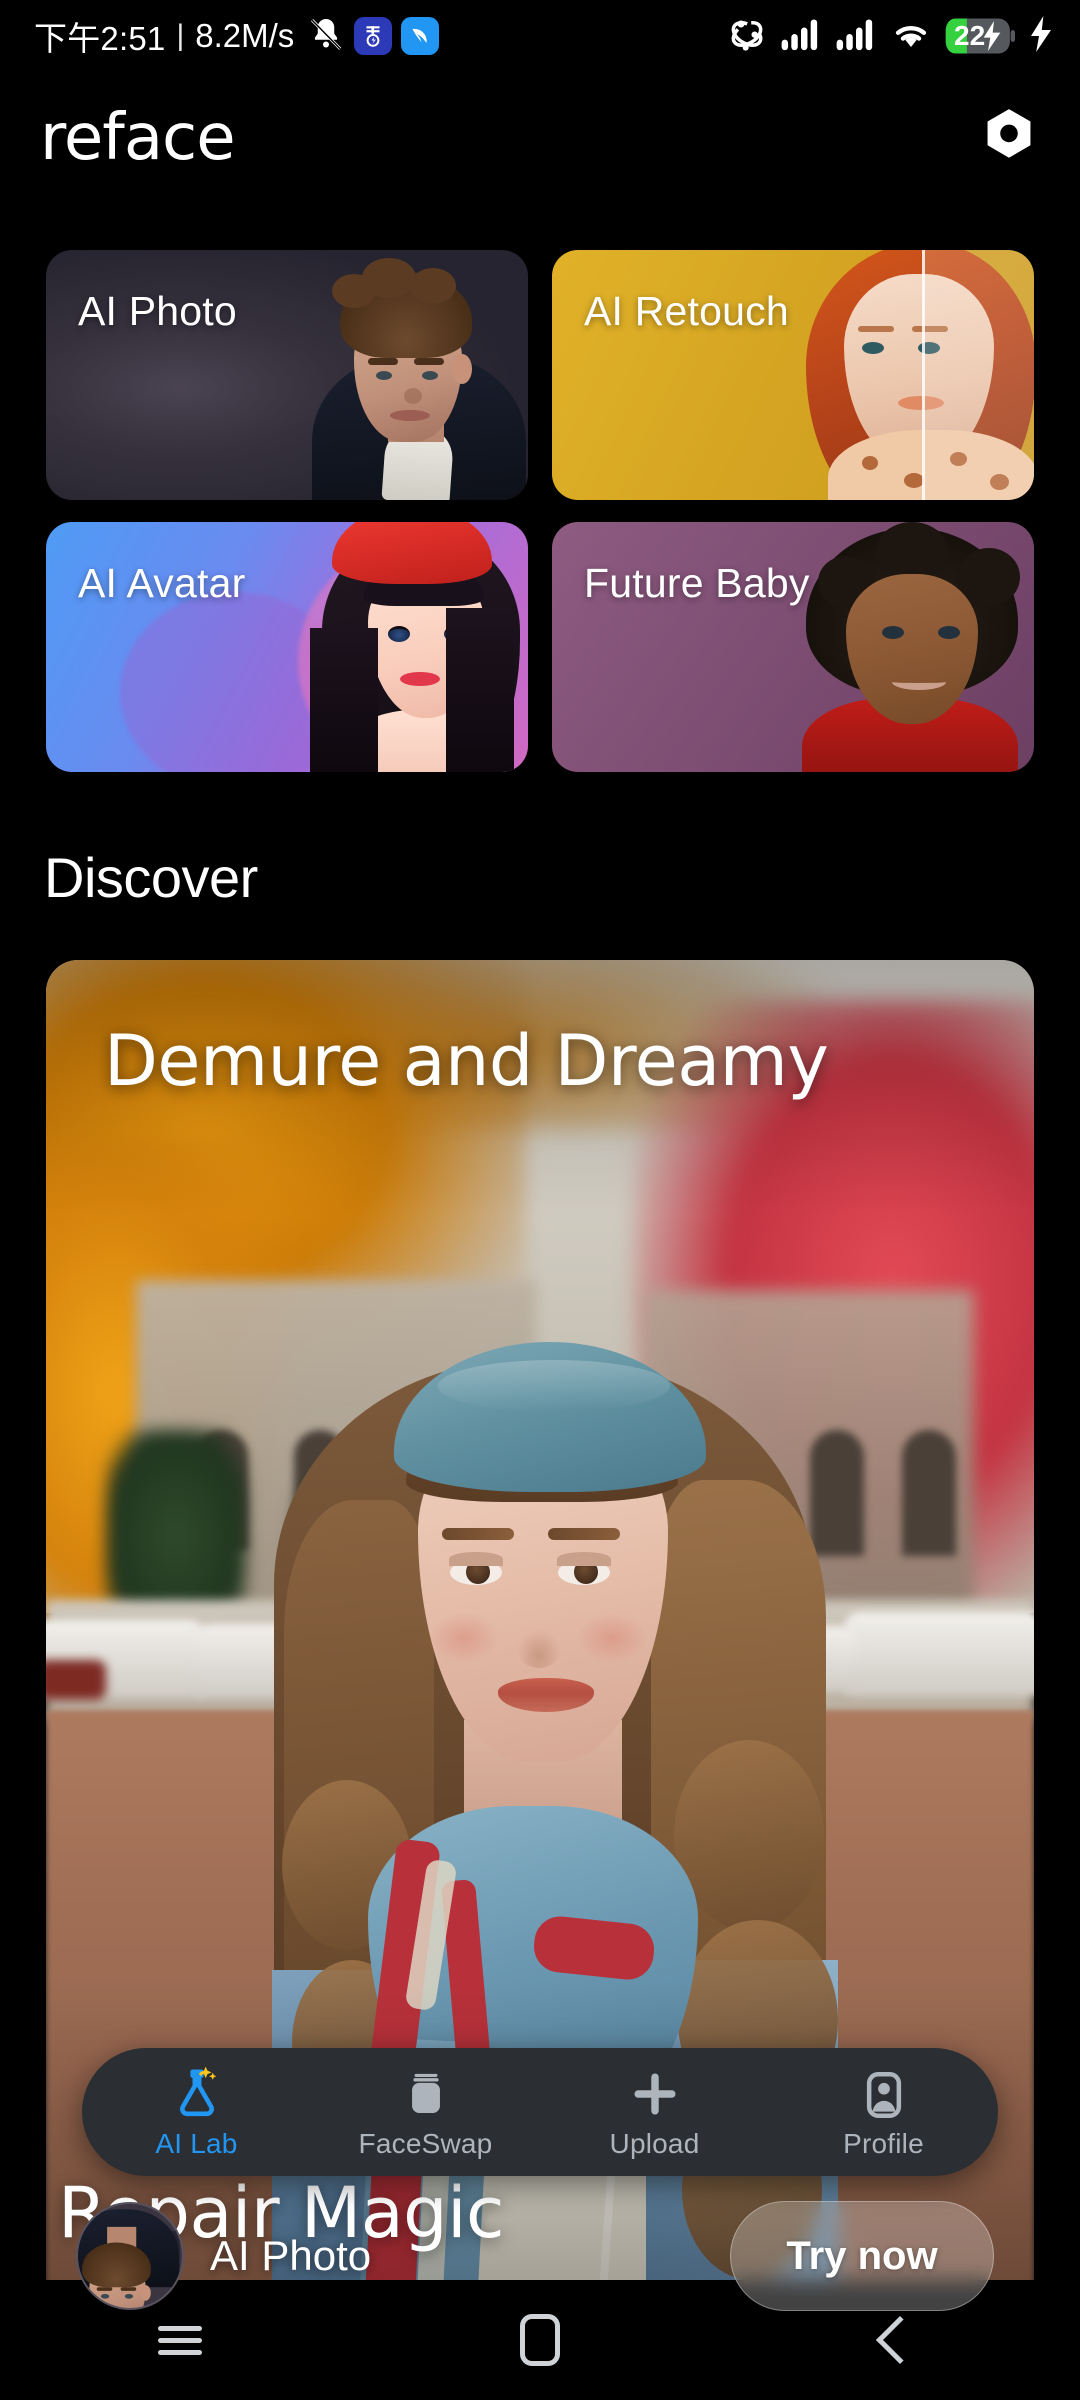 This screenshot has width=1080, height=2400. I want to click on nav-label: AI Lab, so click(196, 2143).